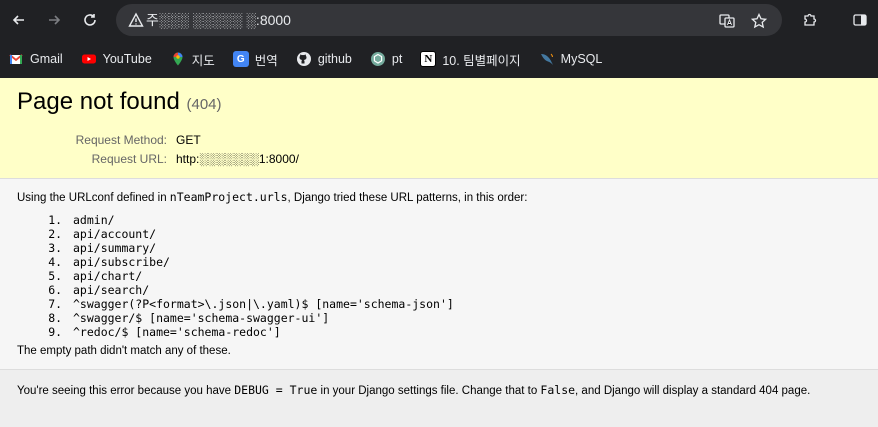  Describe the element at coordinates (465, 290) in the screenshot. I see `url-pattern-item: api/search/` at that location.